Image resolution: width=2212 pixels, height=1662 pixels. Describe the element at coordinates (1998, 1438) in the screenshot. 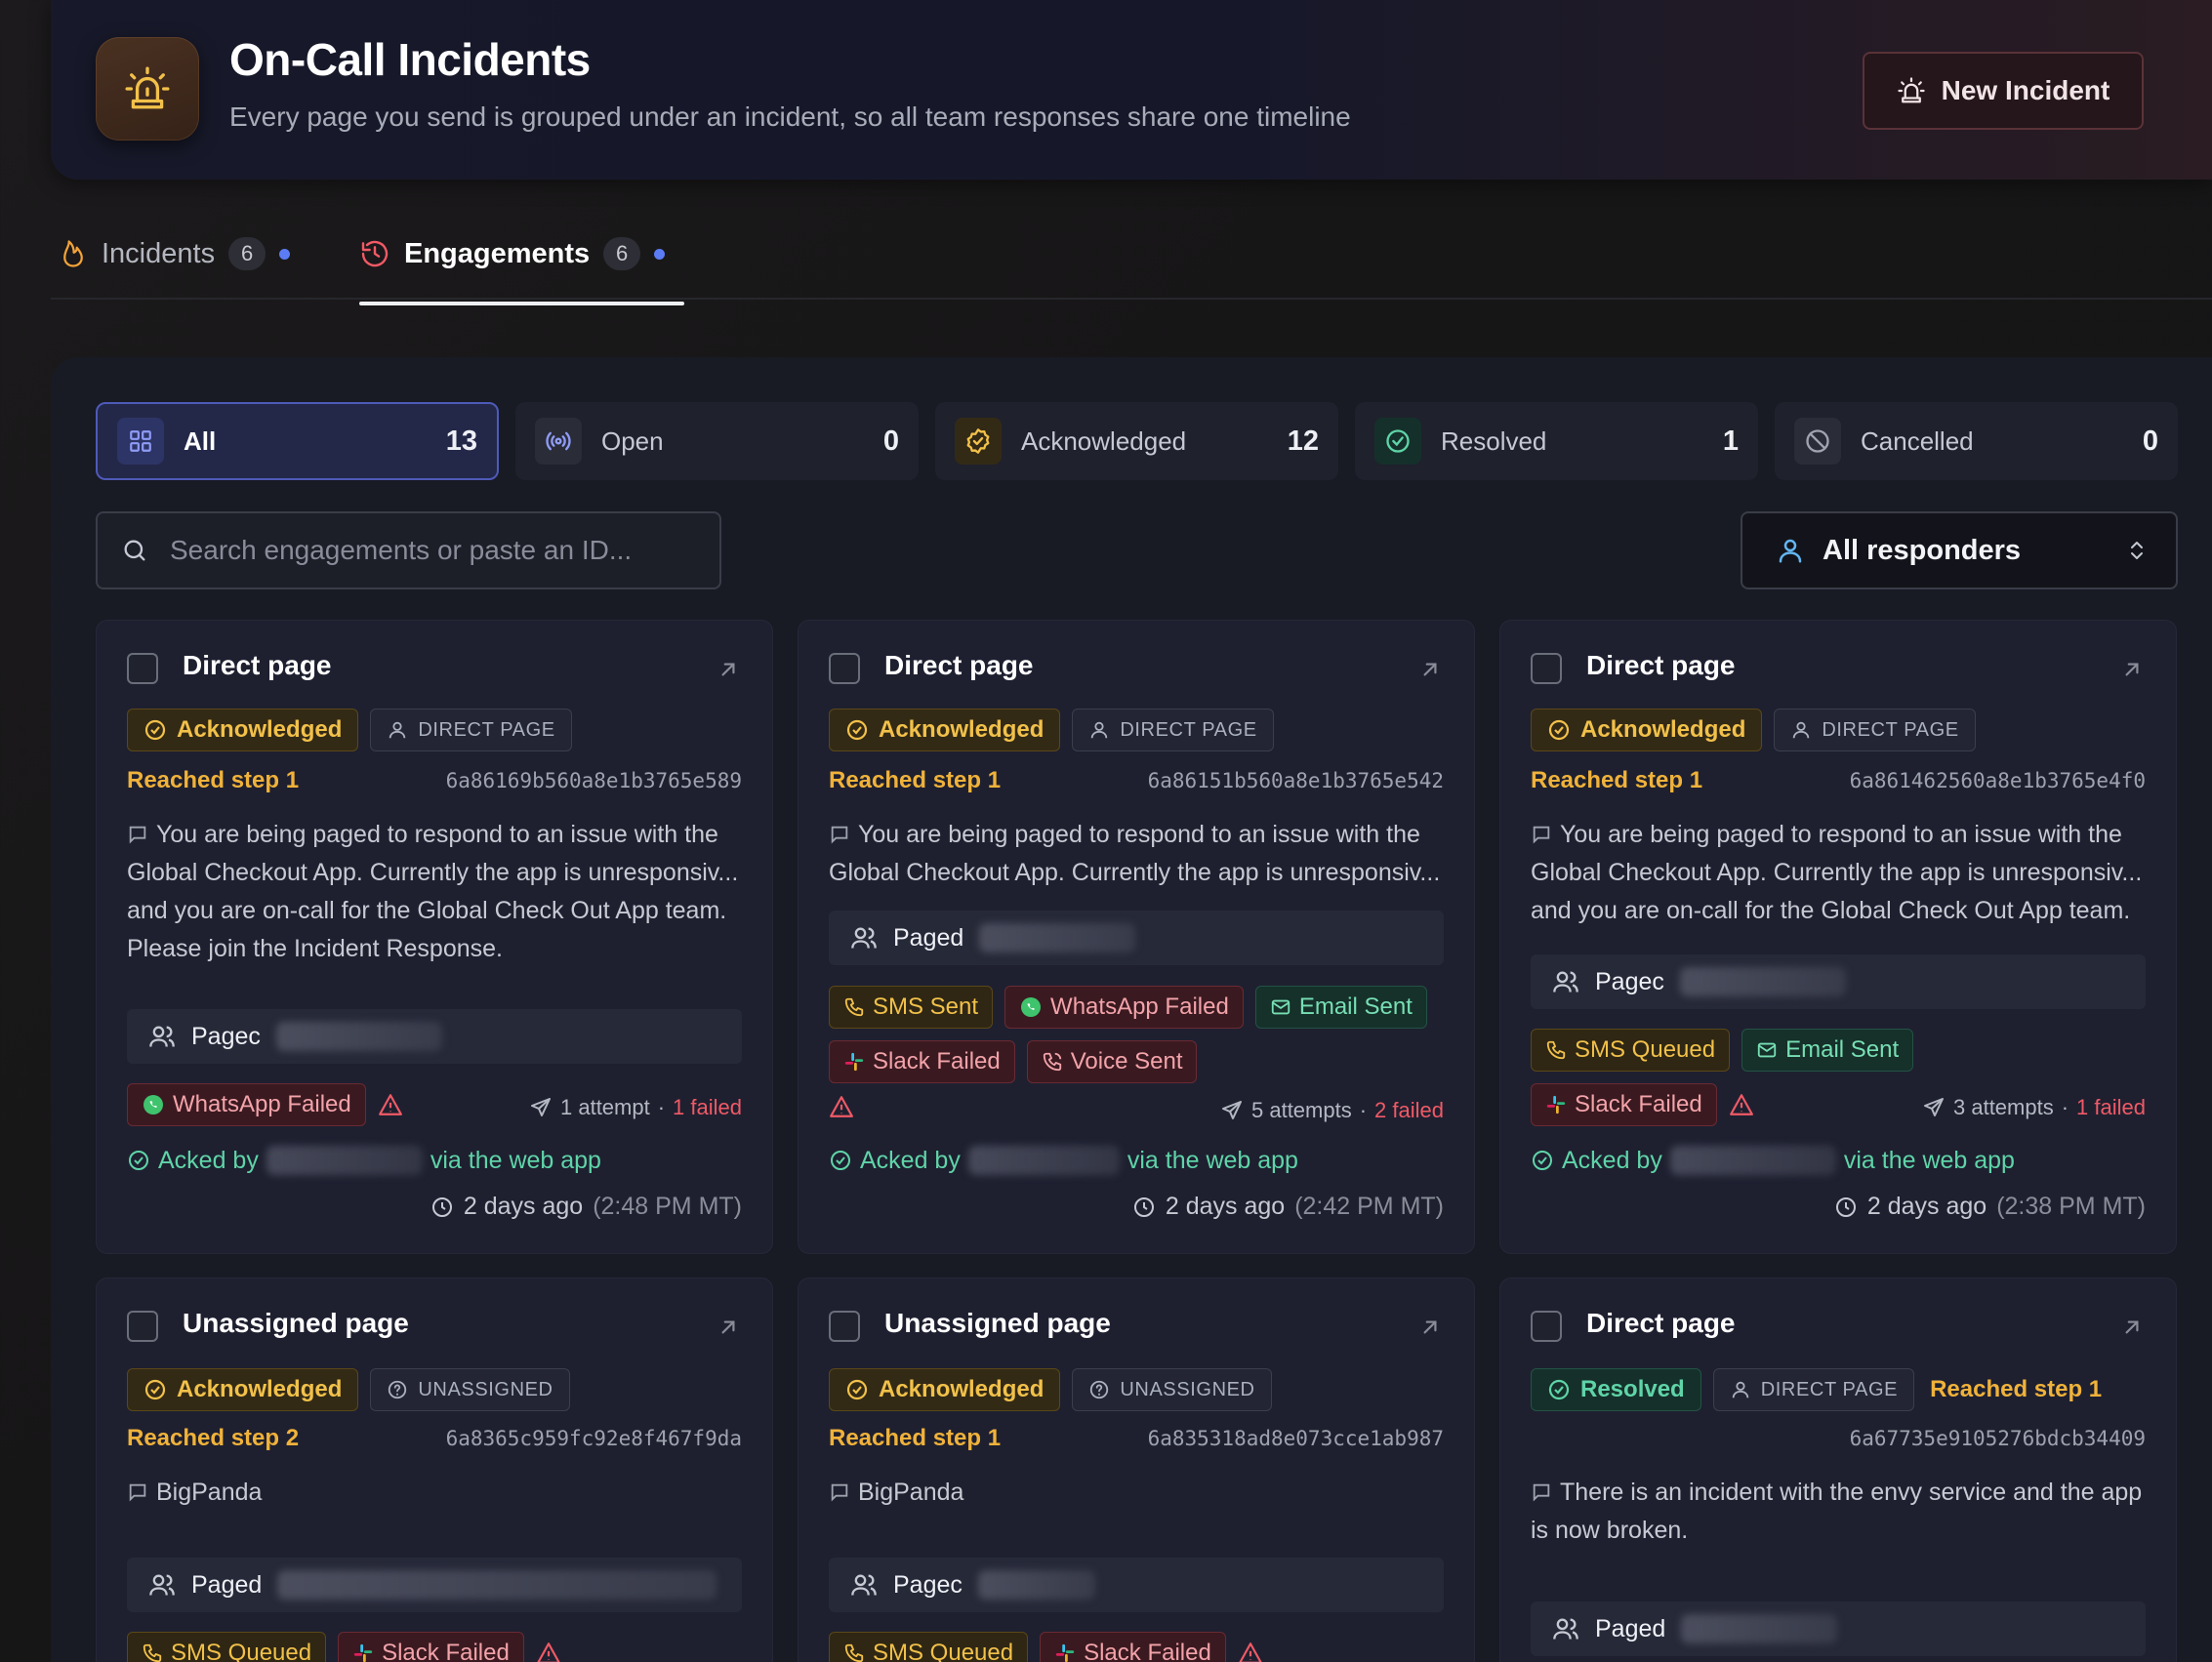

I see `engagement-id: 6a67735e9105276bdcb34409` at that location.